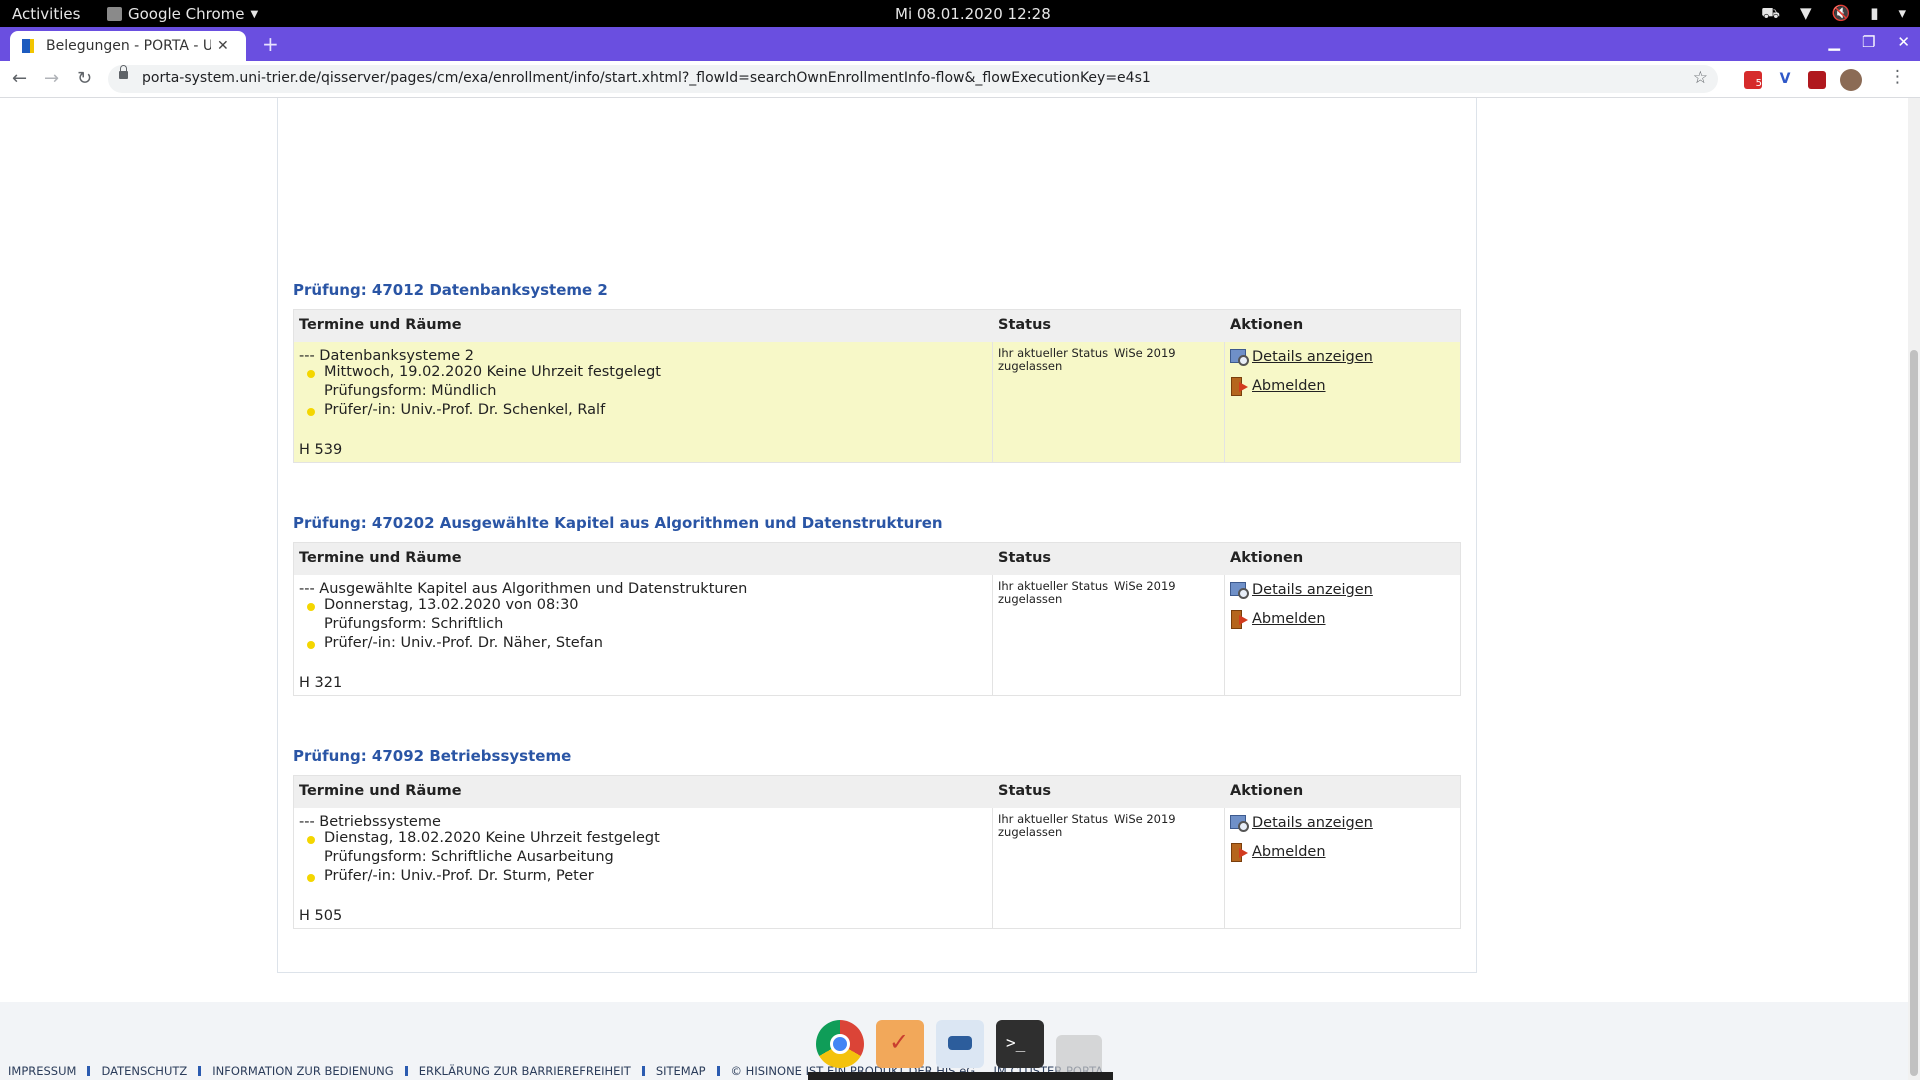  What do you see at coordinates (1833, 14) in the screenshot?
I see `system-tray: ⛟ ▼ 🔇 ▮ ▾` at bounding box center [1833, 14].